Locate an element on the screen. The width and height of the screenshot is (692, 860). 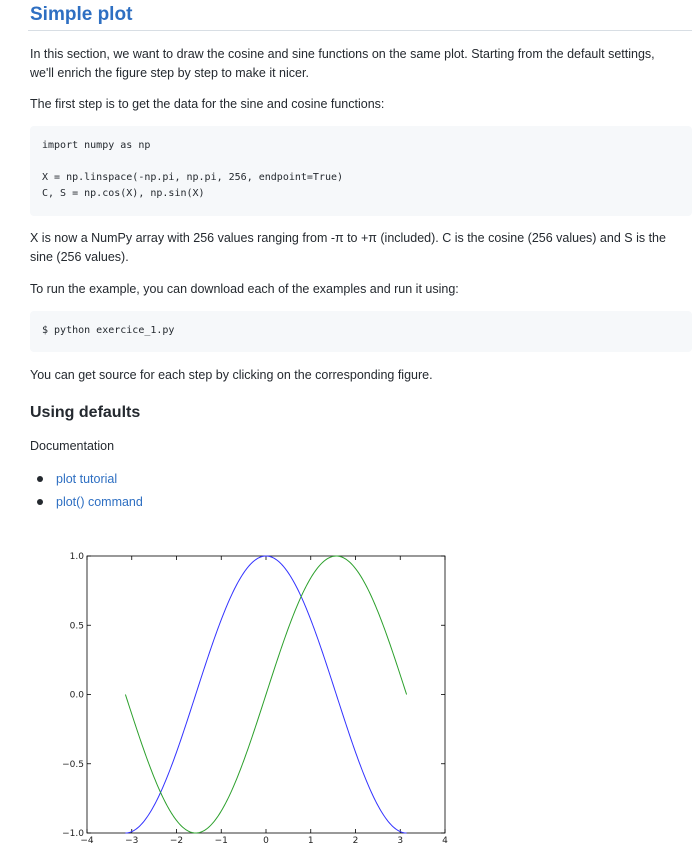
y-tick-label: −0.5 is located at coordinates (73, 765).